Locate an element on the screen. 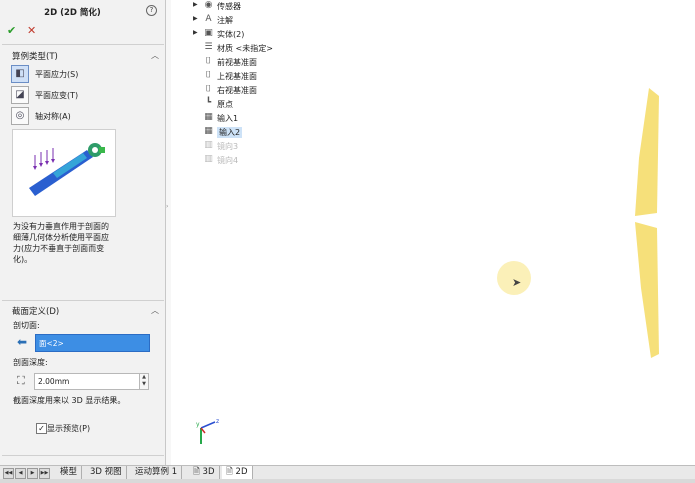  face-selection-icon: ⬅ is located at coordinates (22, 342).